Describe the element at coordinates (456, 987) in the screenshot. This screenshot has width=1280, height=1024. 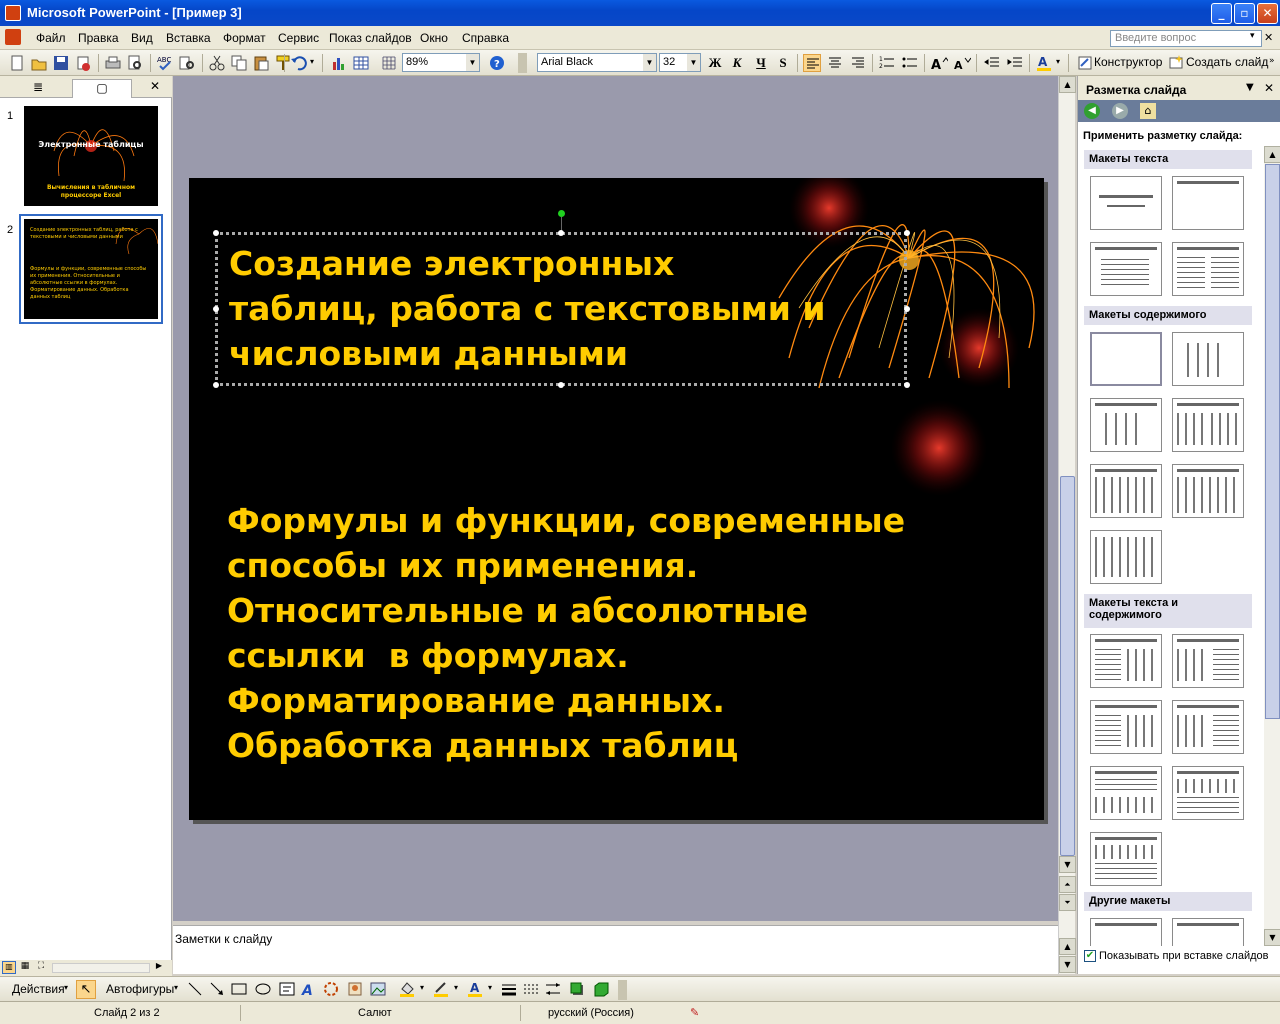
I see `line-color-dropdown-icon: ▾` at that location.